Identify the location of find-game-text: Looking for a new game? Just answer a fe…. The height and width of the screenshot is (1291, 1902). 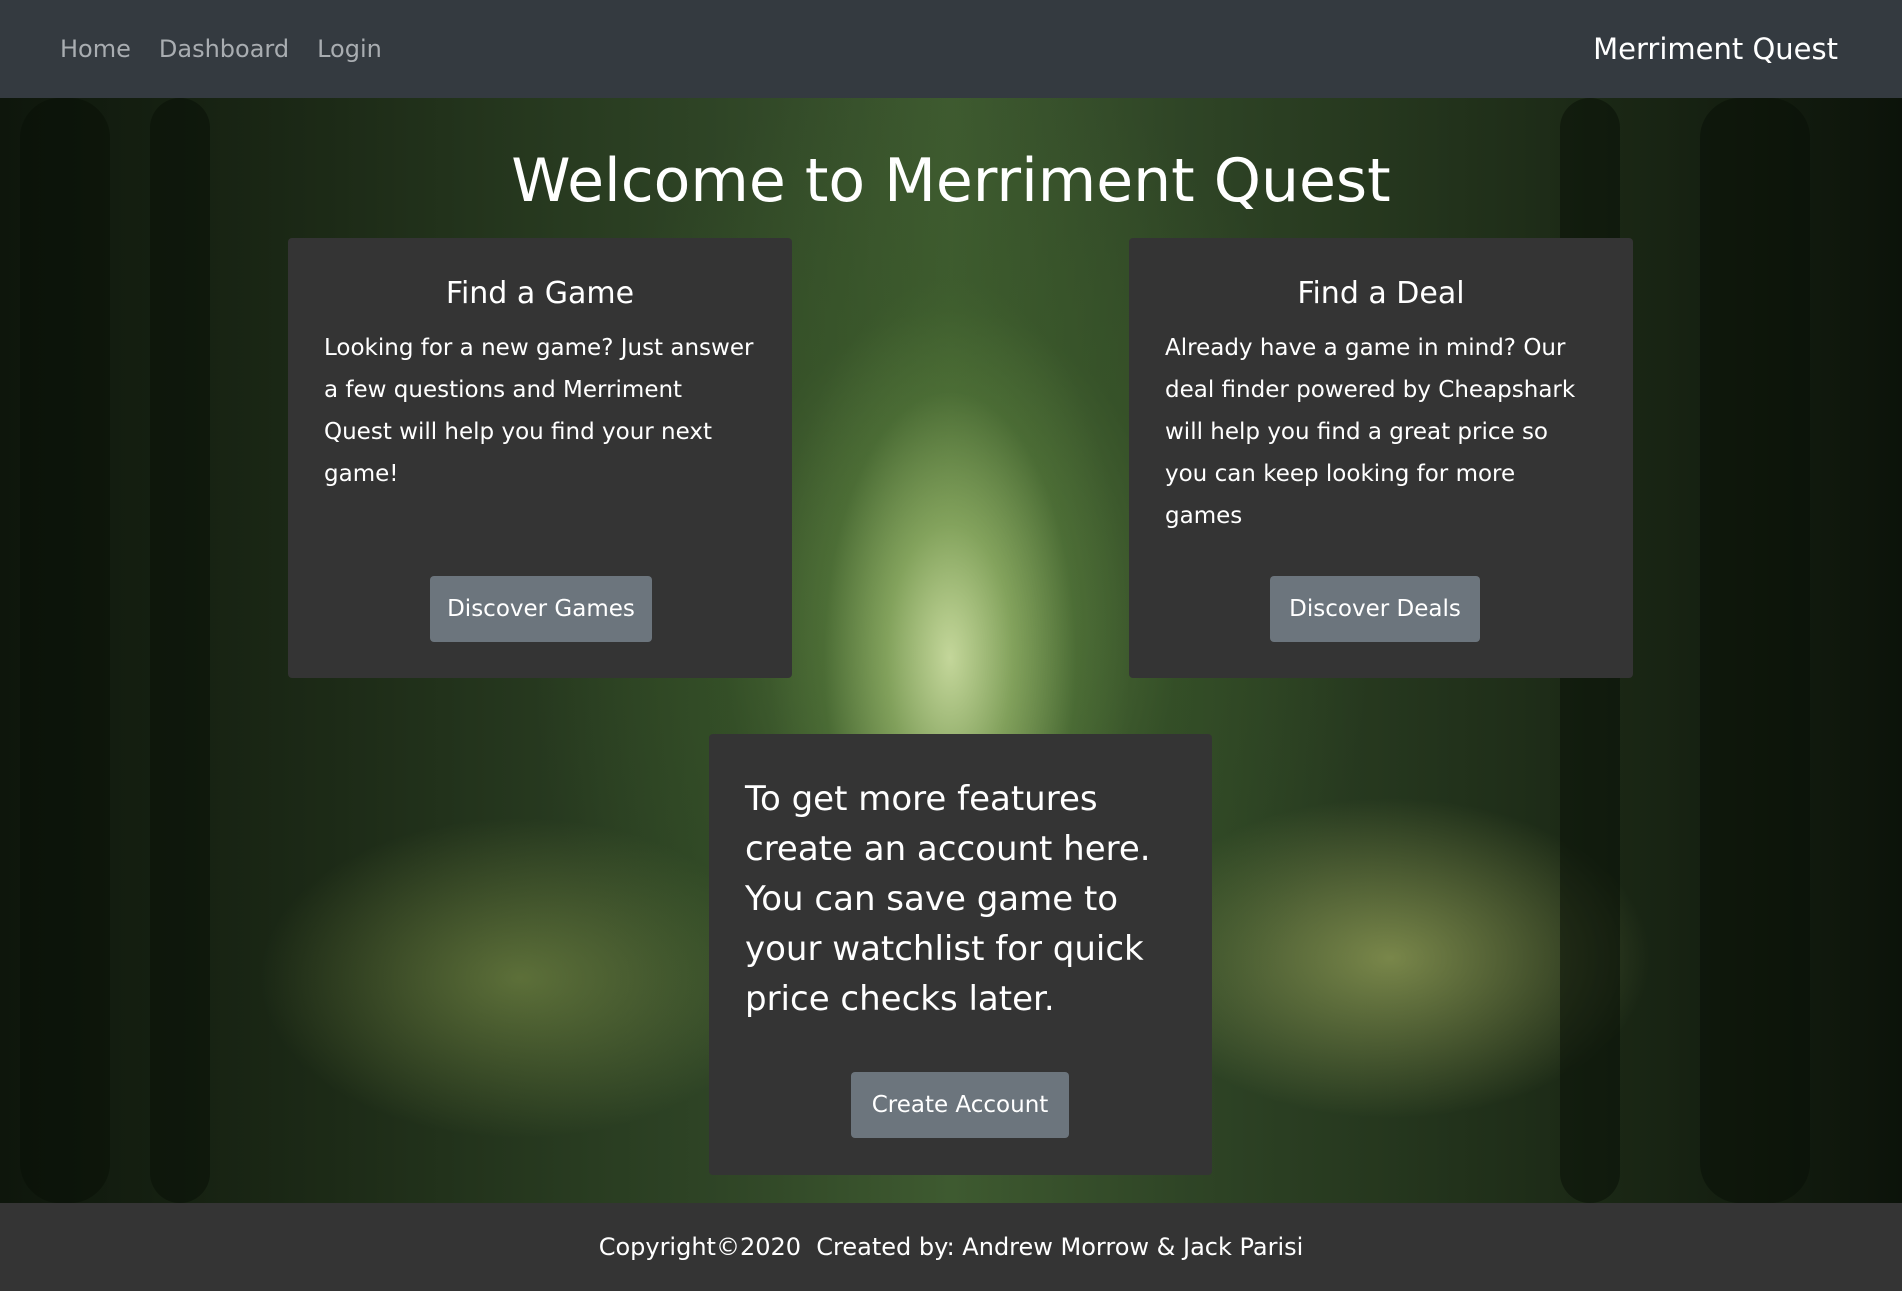
(539, 411).